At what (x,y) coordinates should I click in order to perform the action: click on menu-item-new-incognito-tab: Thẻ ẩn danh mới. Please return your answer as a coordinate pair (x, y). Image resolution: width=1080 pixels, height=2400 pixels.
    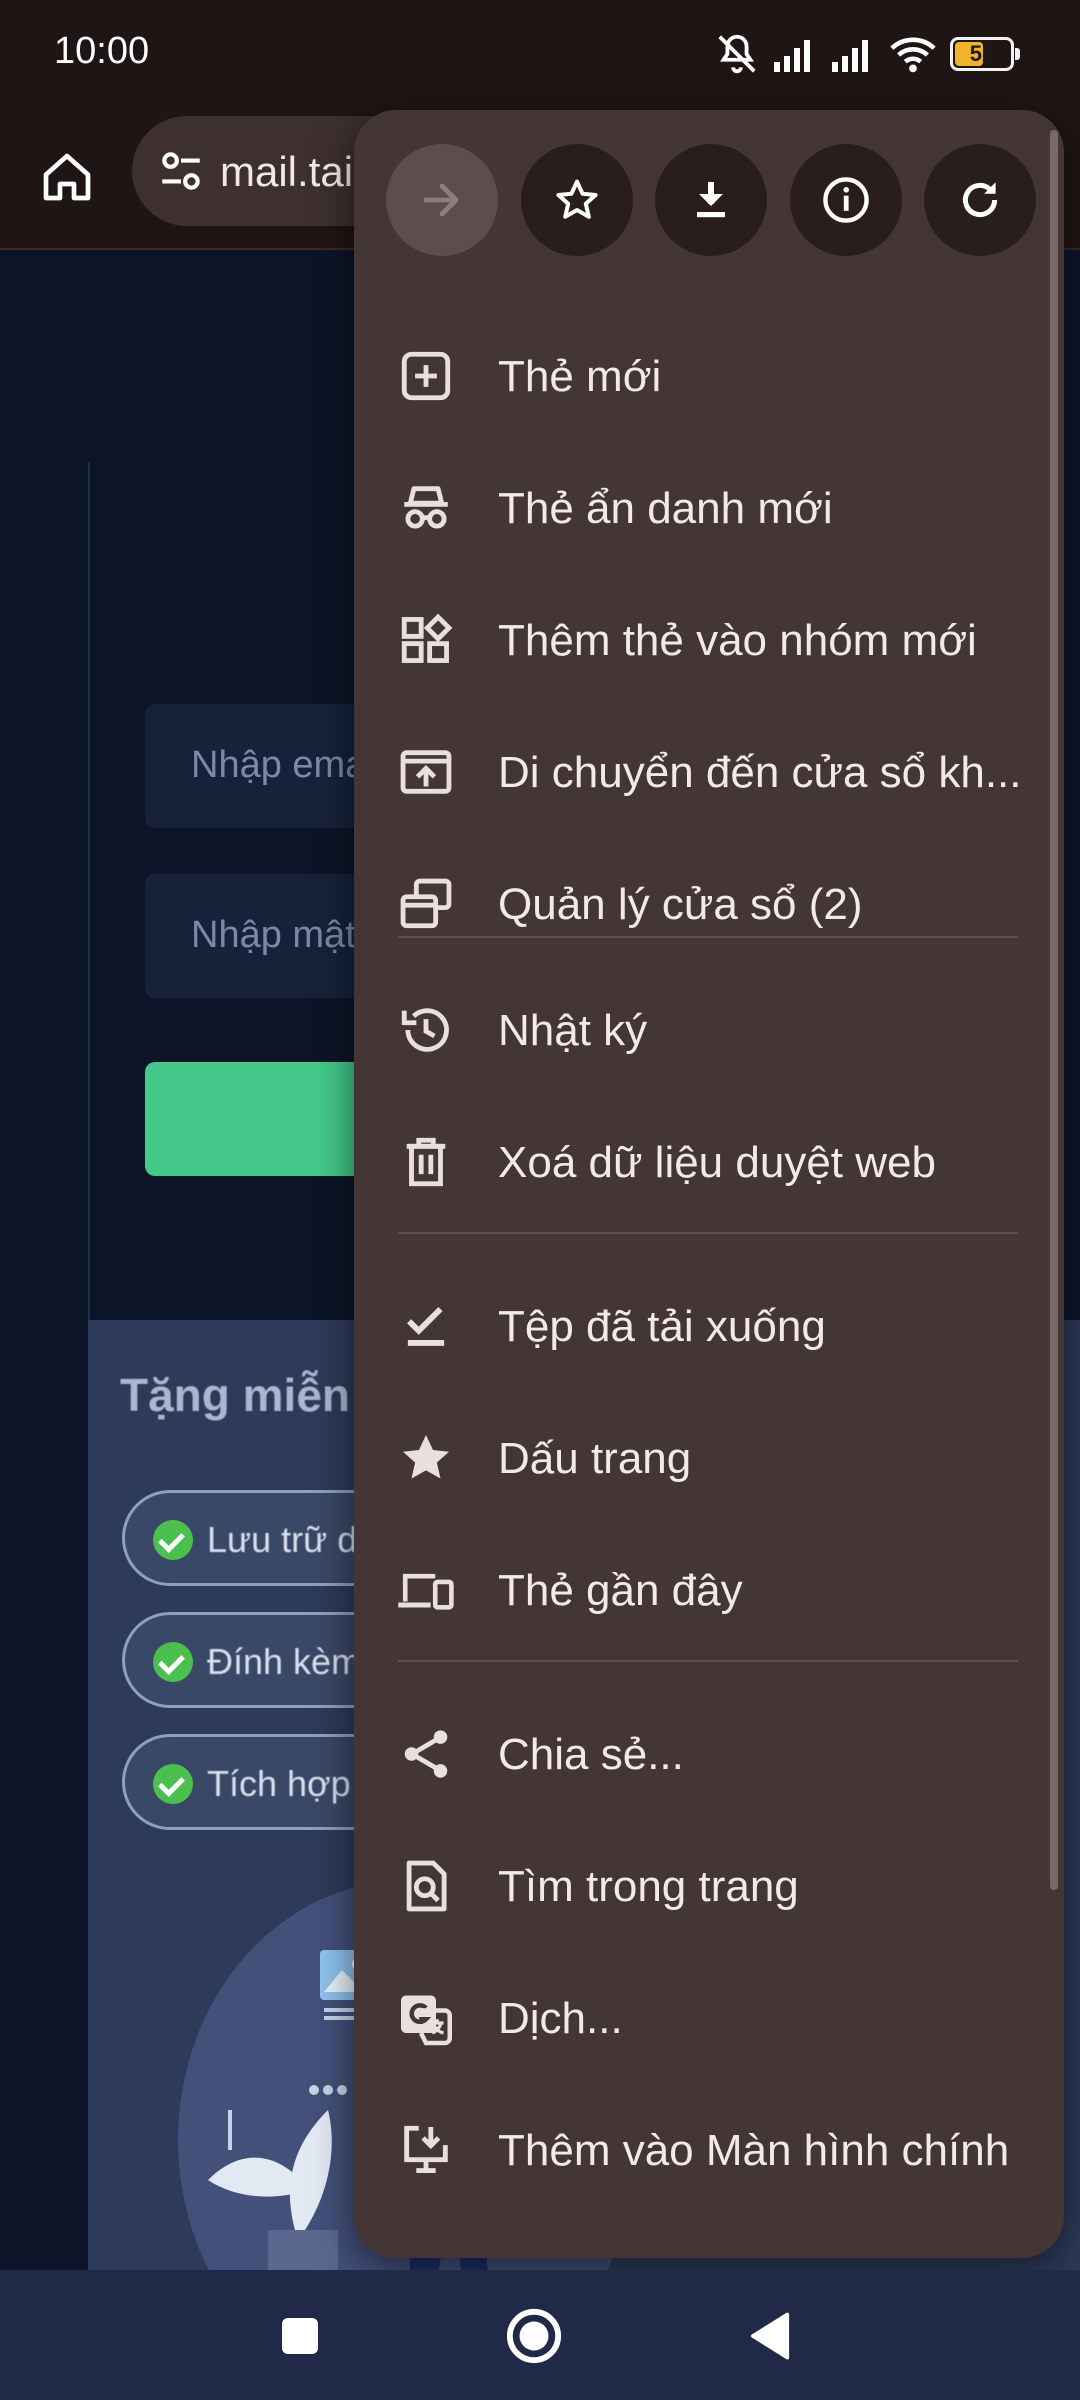
    Looking at the image, I should click on (704, 508).